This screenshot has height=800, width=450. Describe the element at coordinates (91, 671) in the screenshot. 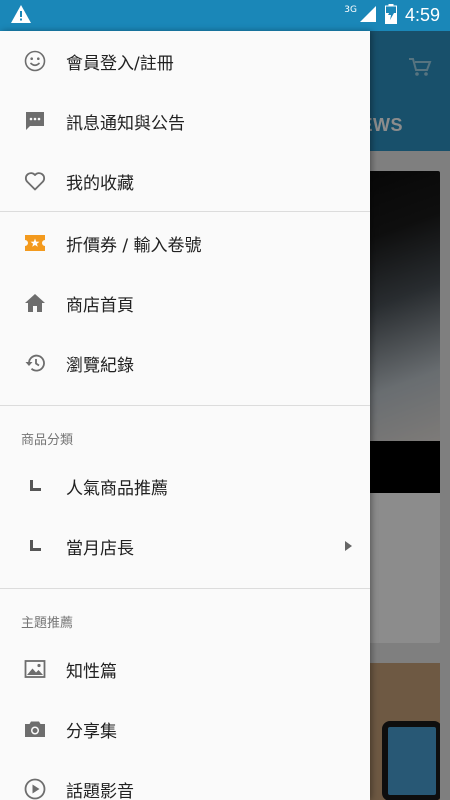

I see `menu-item-label: 知性篇` at that location.